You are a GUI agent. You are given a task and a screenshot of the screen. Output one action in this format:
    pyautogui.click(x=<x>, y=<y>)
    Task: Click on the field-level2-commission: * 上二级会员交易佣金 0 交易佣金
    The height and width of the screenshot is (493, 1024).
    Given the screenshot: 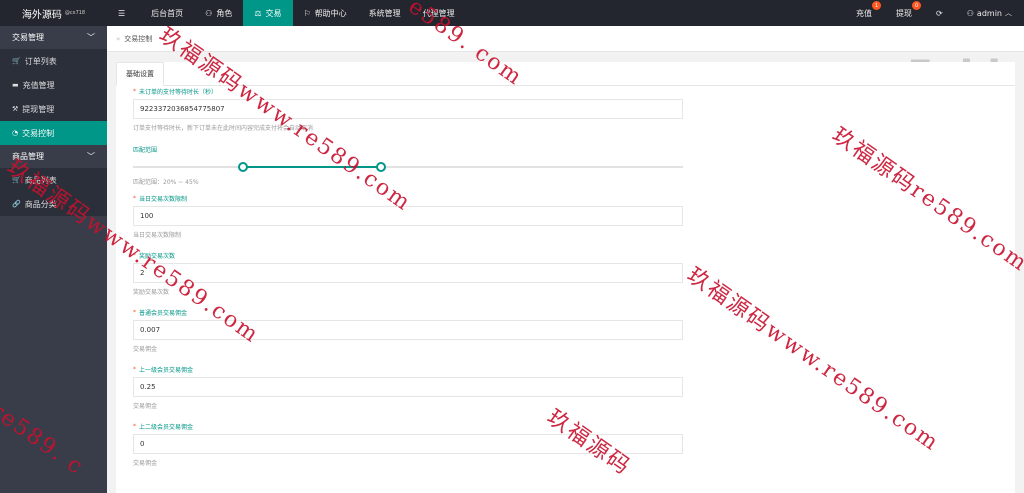 What is the action you would take?
    pyautogui.click(x=408, y=444)
    